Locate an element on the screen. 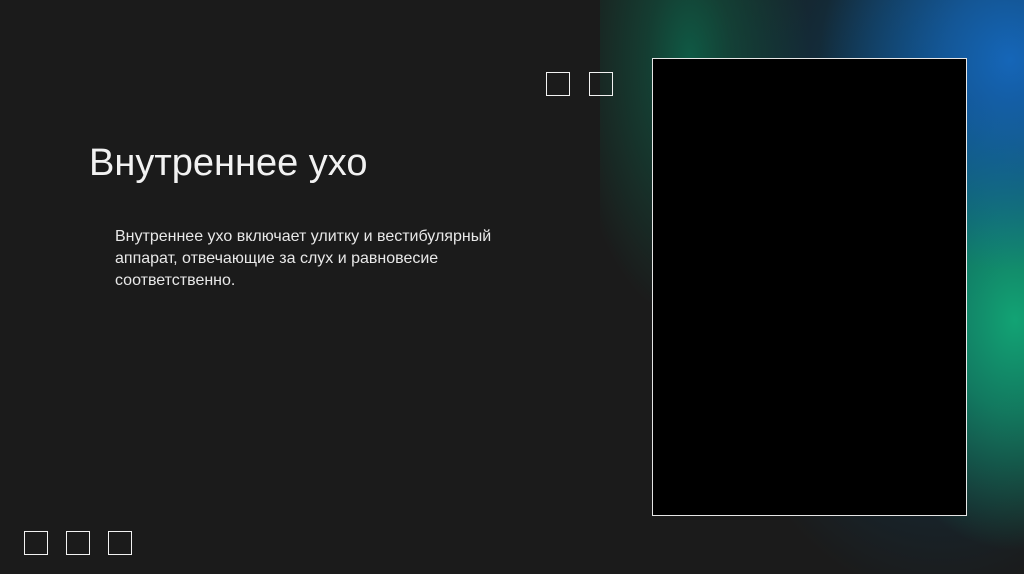 This screenshot has width=1024, height=574. slide-title: Внутреннее ухо is located at coordinates (228, 163).